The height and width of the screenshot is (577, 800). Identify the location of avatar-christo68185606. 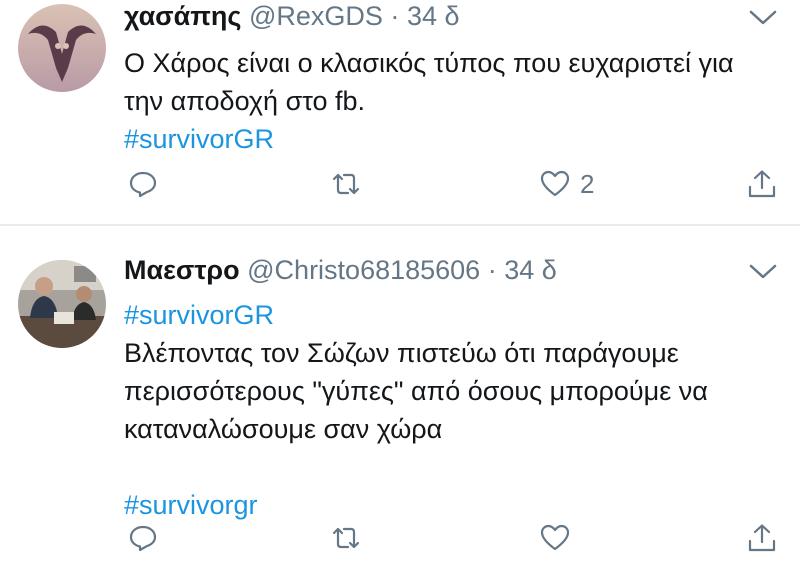
(62, 304).